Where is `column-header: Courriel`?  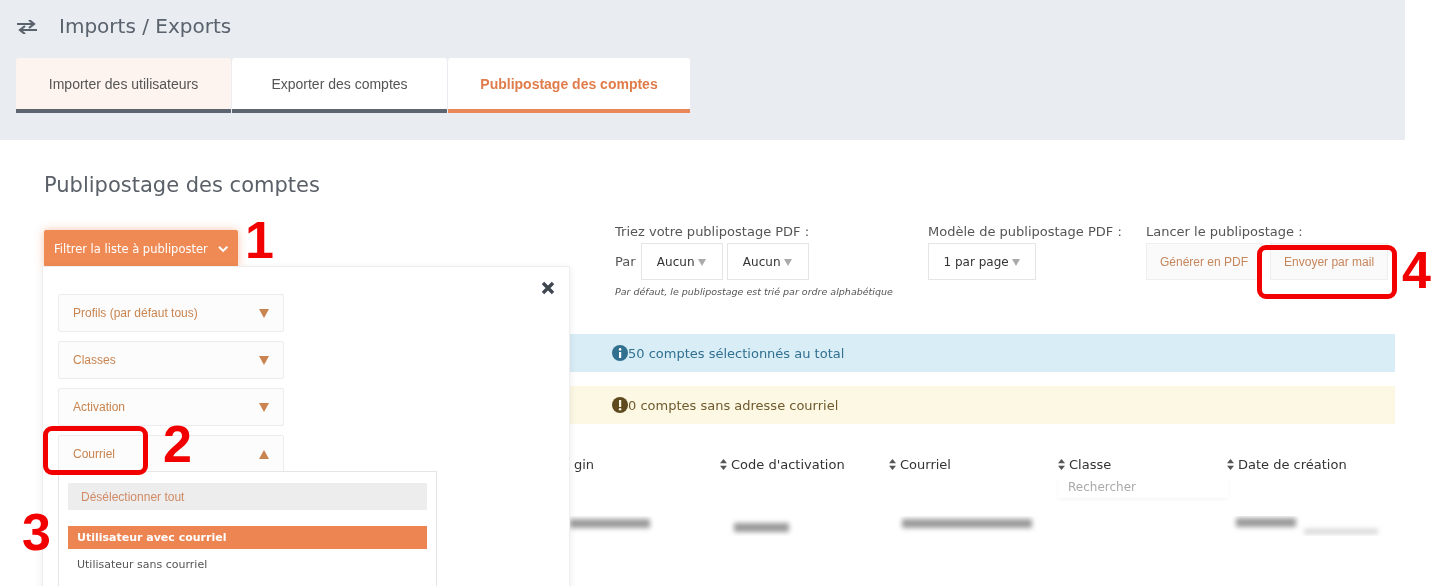 column-header: Courriel is located at coordinates (920, 464).